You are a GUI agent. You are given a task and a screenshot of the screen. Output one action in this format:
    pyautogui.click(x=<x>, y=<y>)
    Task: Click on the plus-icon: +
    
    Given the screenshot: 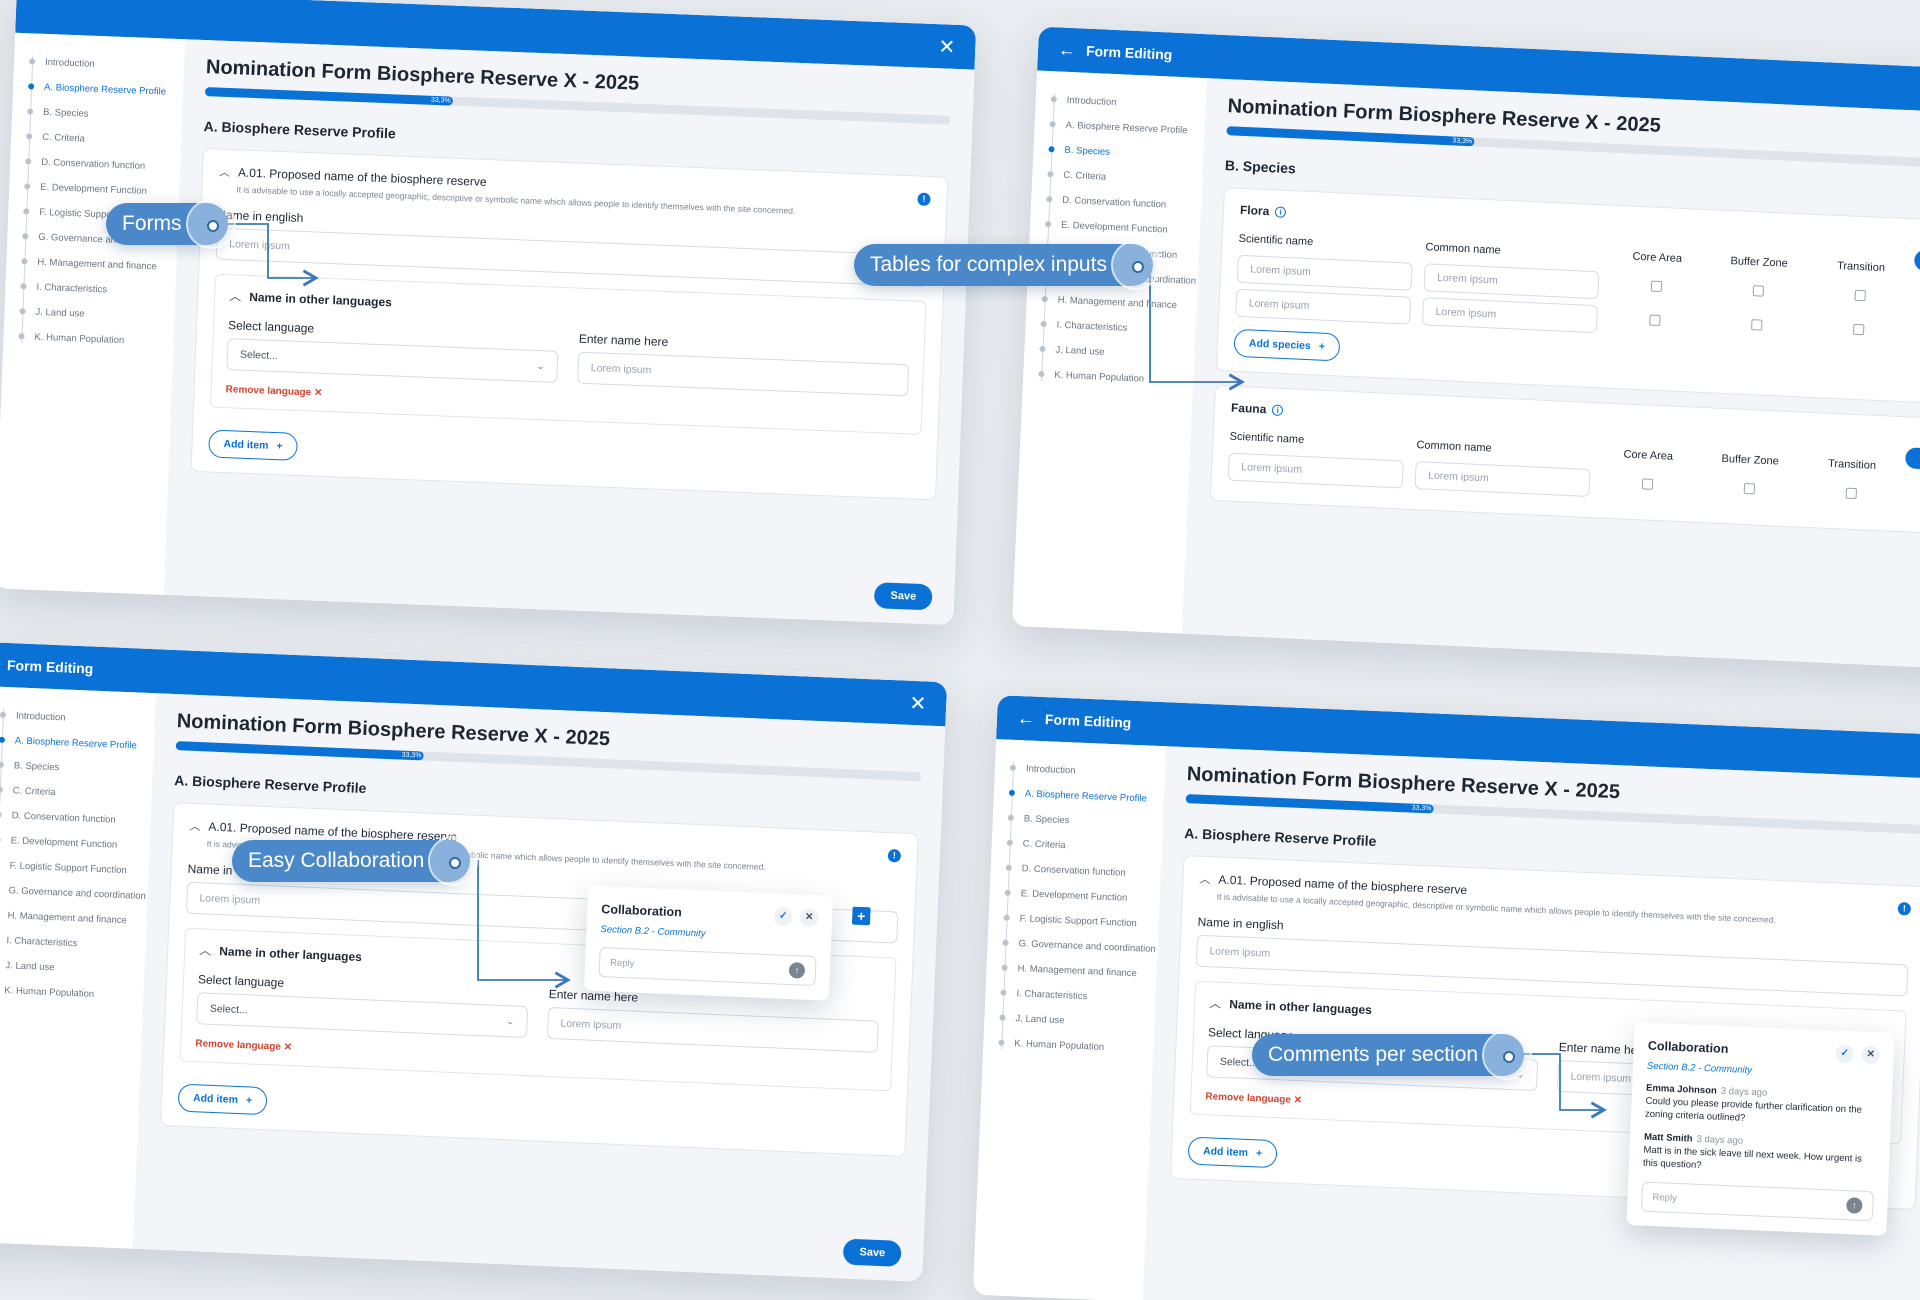 What is the action you would take?
    pyautogui.click(x=249, y=1100)
    